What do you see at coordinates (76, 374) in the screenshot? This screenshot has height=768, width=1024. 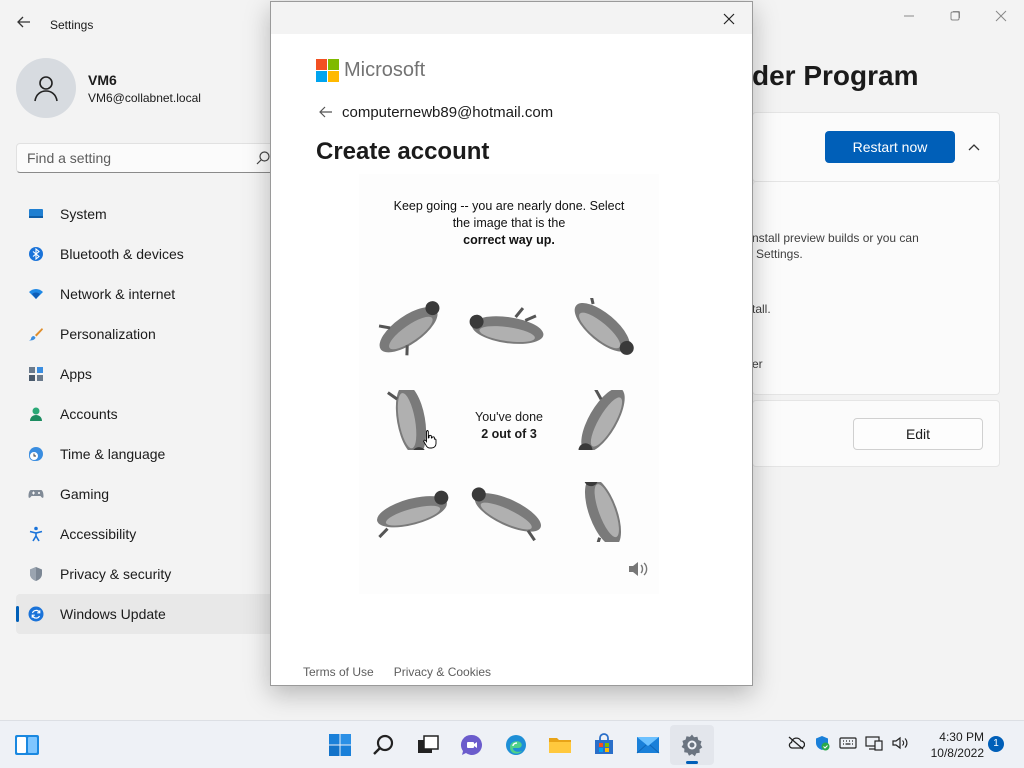 I see `sidebar-item-label: Apps` at bounding box center [76, 374].